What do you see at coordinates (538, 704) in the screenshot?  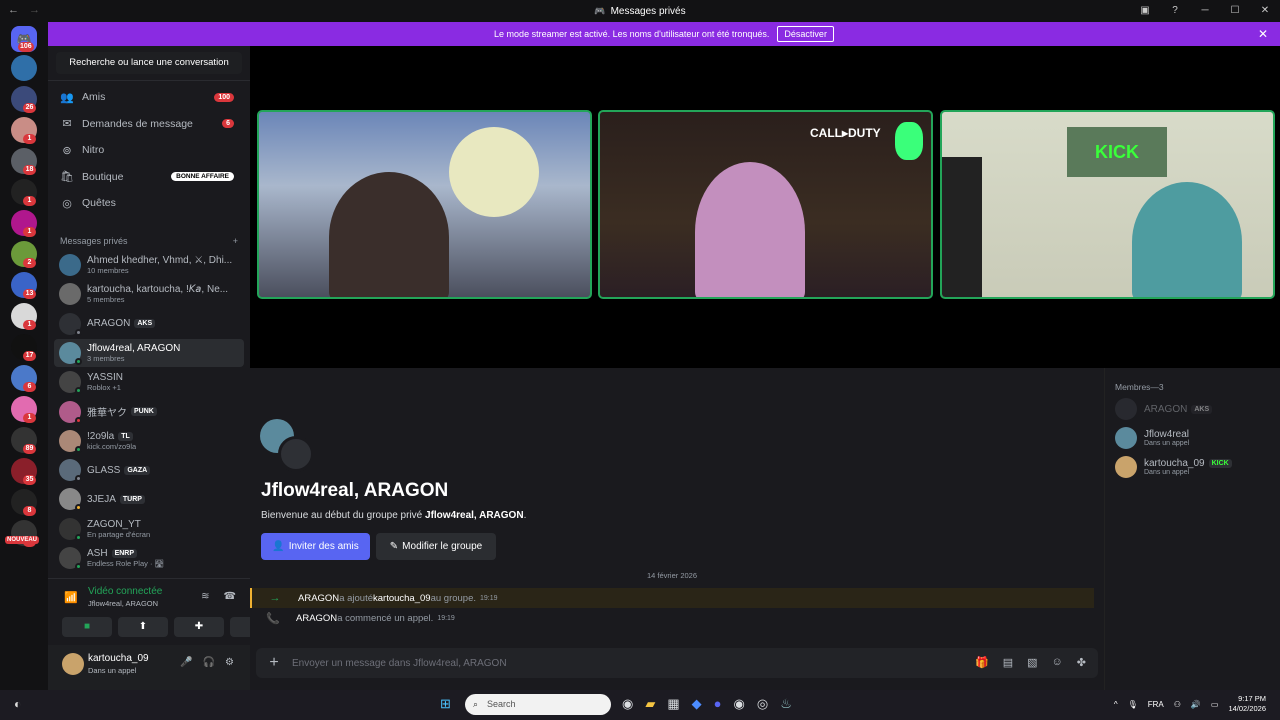 I see `taskbar-search: ⌕ Search` at bounding box center [538, 704].